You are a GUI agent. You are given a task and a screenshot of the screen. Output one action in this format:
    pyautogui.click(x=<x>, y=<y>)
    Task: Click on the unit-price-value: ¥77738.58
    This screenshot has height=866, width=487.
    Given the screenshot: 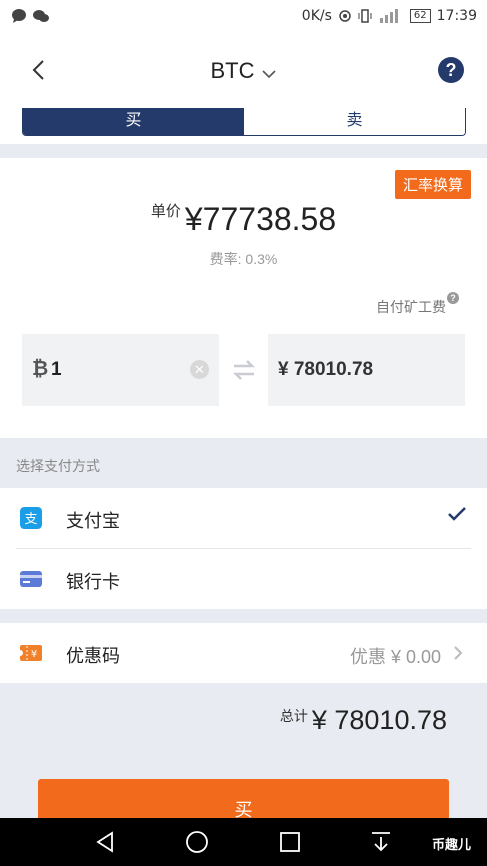 What is the action you would take?
    pyautogui.click(x=260, y=219)
    